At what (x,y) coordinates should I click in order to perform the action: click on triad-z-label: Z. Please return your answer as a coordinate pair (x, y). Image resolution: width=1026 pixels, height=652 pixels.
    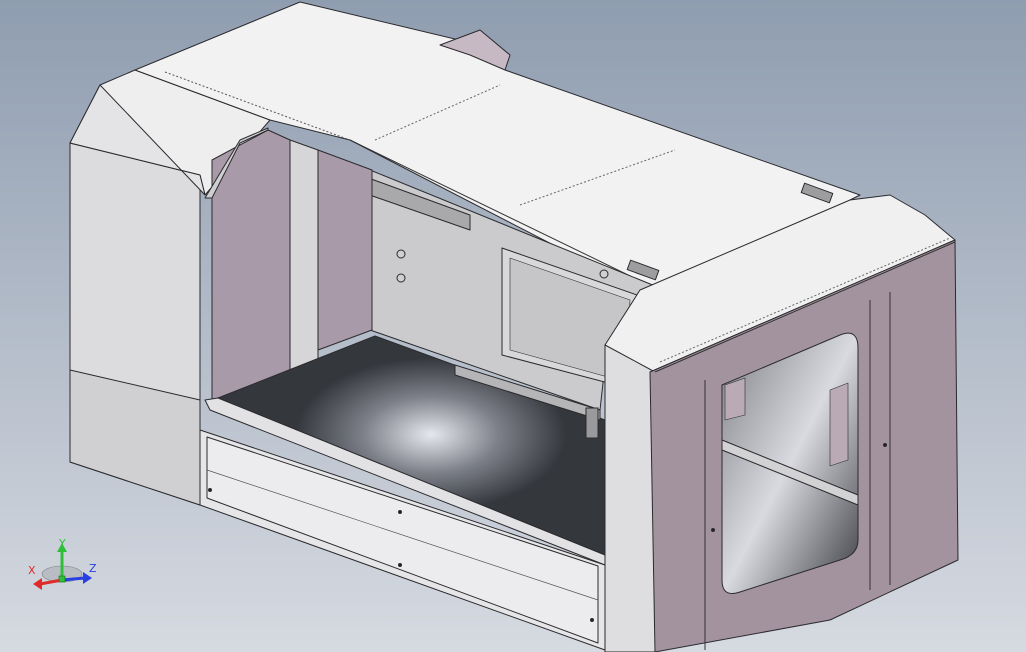
    Looking at the image, I should click on (93, 568).